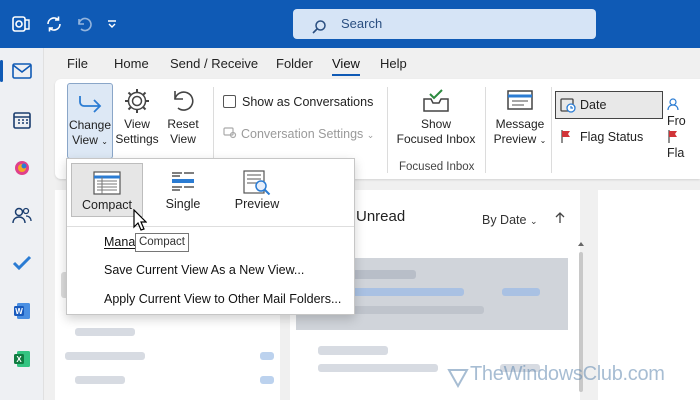  I want to click on tooltip: Compact, so click(162, 242).